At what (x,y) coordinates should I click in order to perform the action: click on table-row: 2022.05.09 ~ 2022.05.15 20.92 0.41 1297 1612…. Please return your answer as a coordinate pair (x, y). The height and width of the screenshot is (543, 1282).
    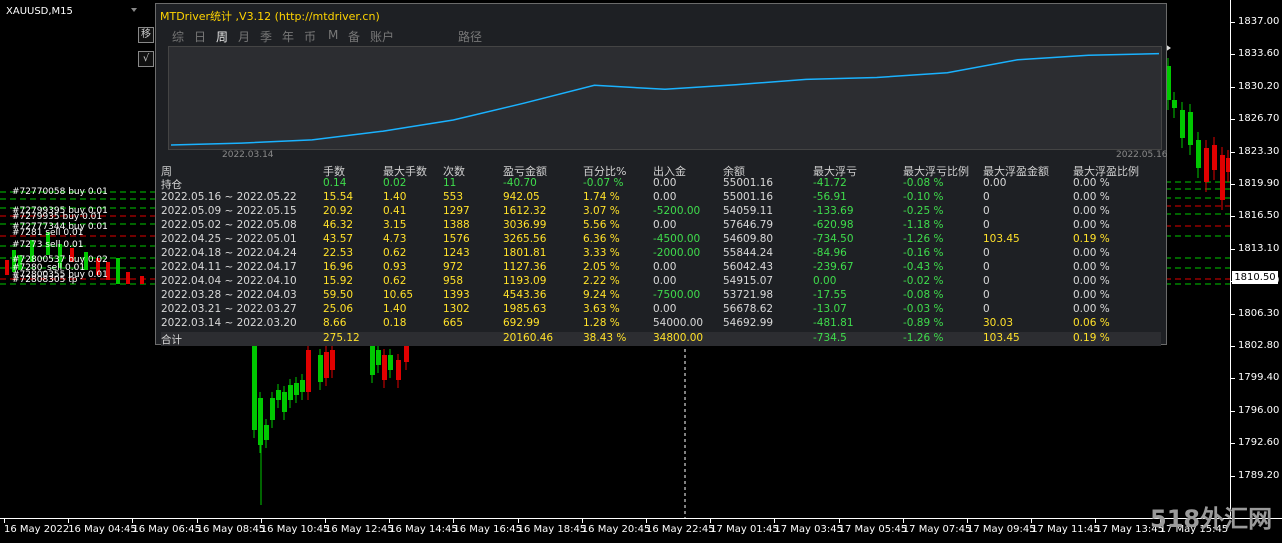
    Looking at the image, I should click on (661, 212).